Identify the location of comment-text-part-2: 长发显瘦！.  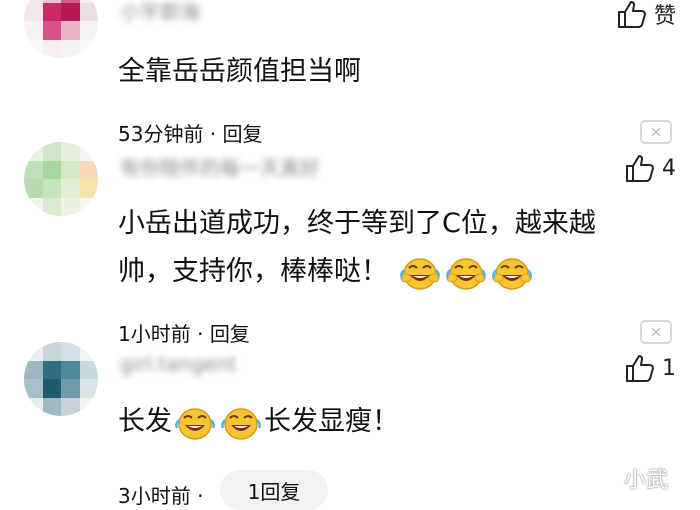
(331, 421).